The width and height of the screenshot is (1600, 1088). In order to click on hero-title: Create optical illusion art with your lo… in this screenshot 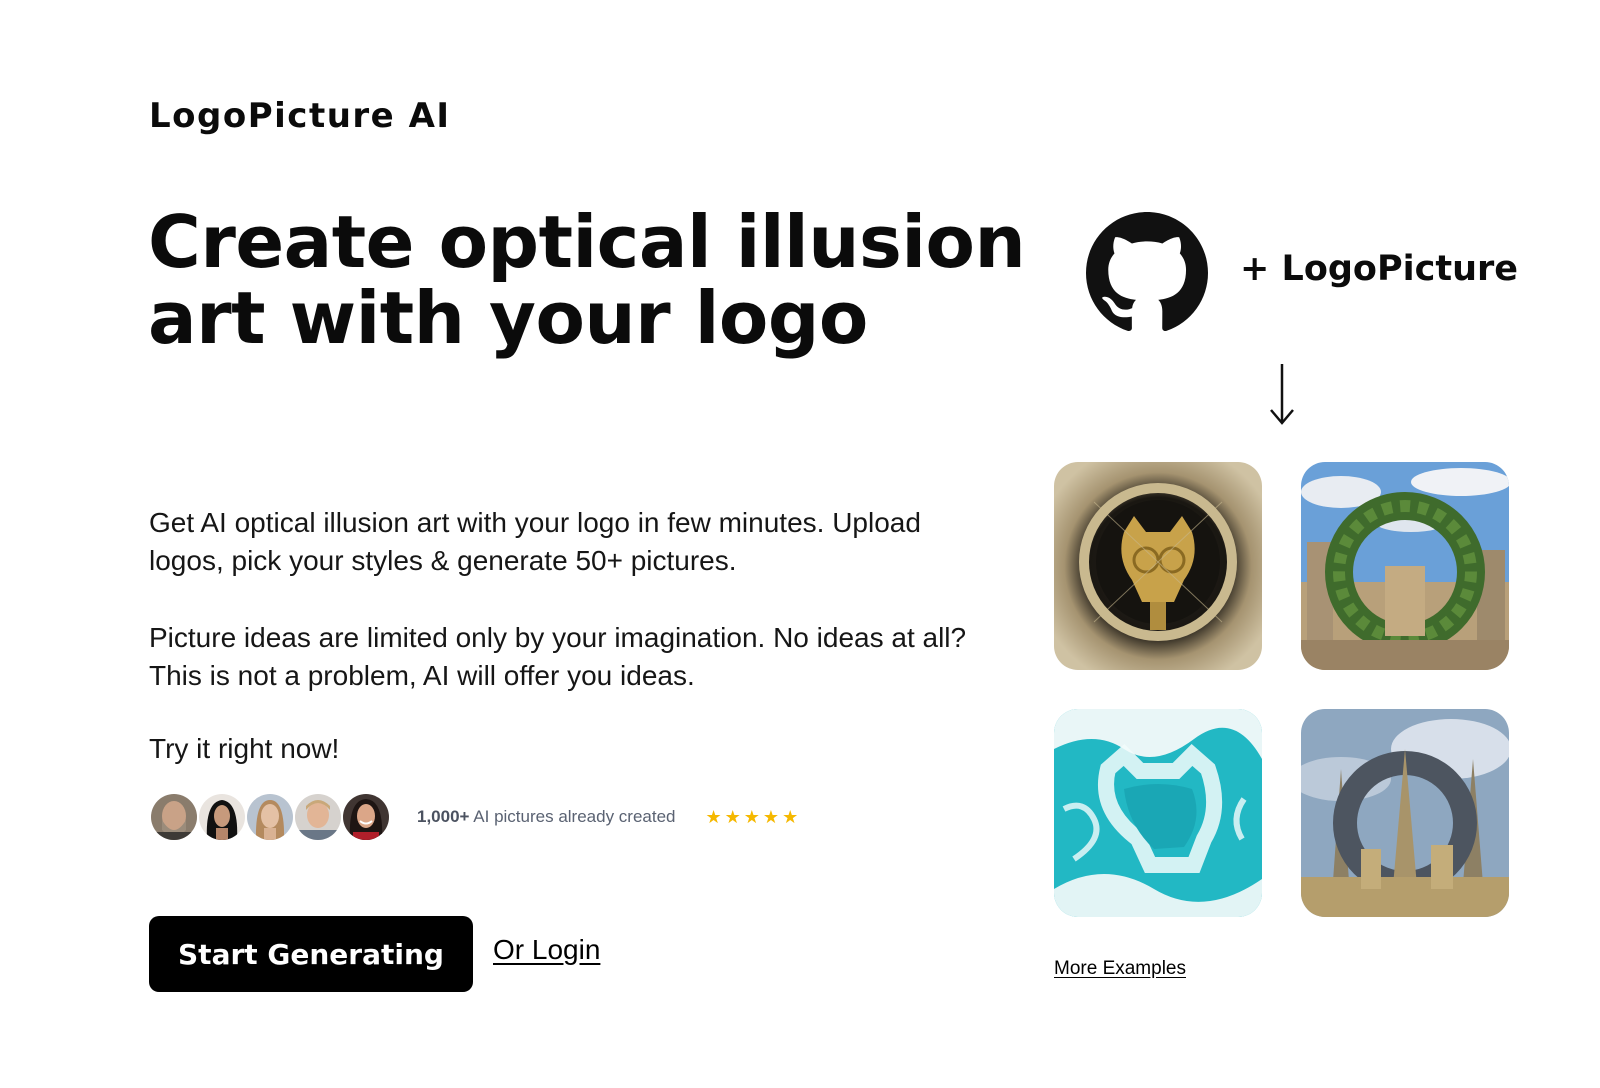, I will do `click(587, 280)`.